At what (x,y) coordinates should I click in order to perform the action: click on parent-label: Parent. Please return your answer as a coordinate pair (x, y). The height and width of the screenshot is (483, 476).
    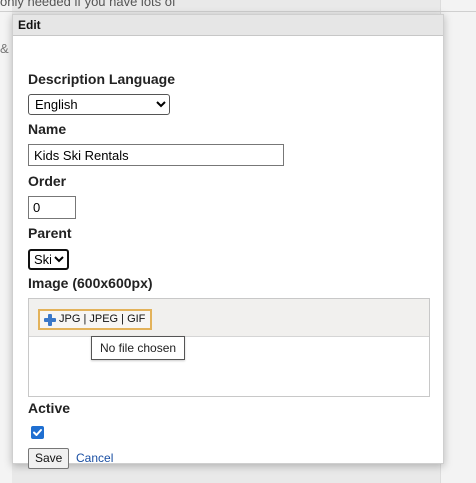
    Looking at the image, I should click on (50, 233).